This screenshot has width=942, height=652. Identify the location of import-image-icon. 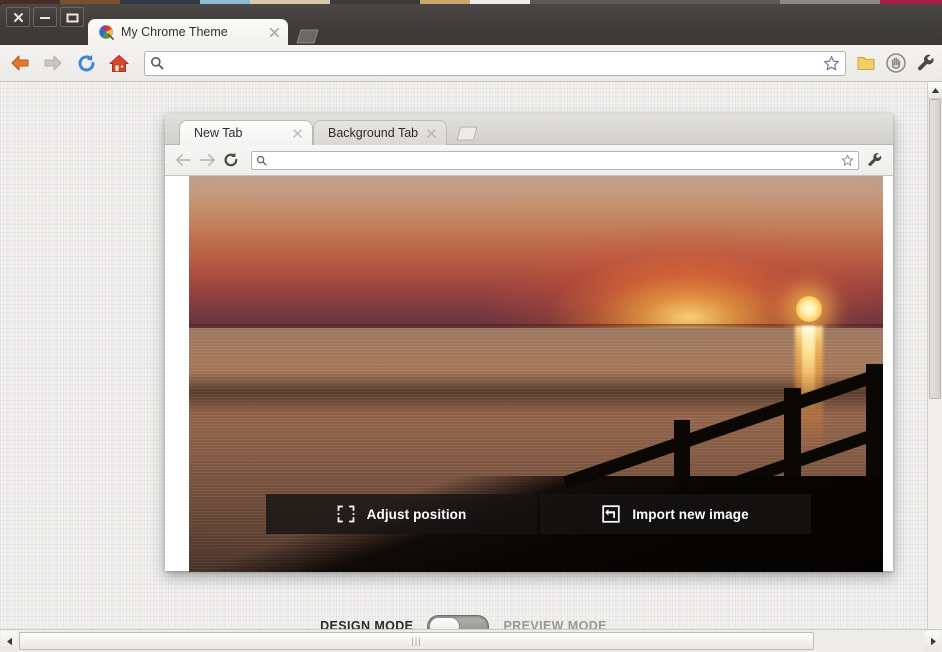
(611, 514).